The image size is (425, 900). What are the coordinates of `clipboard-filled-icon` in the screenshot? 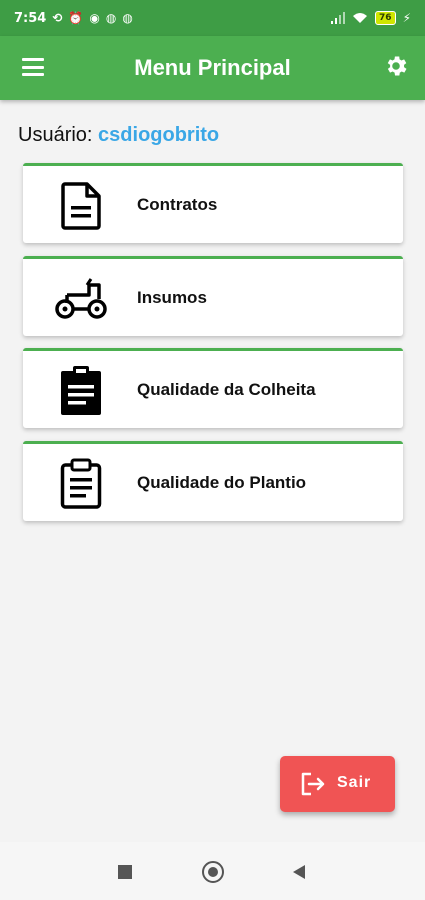 It's located at (81, 391).